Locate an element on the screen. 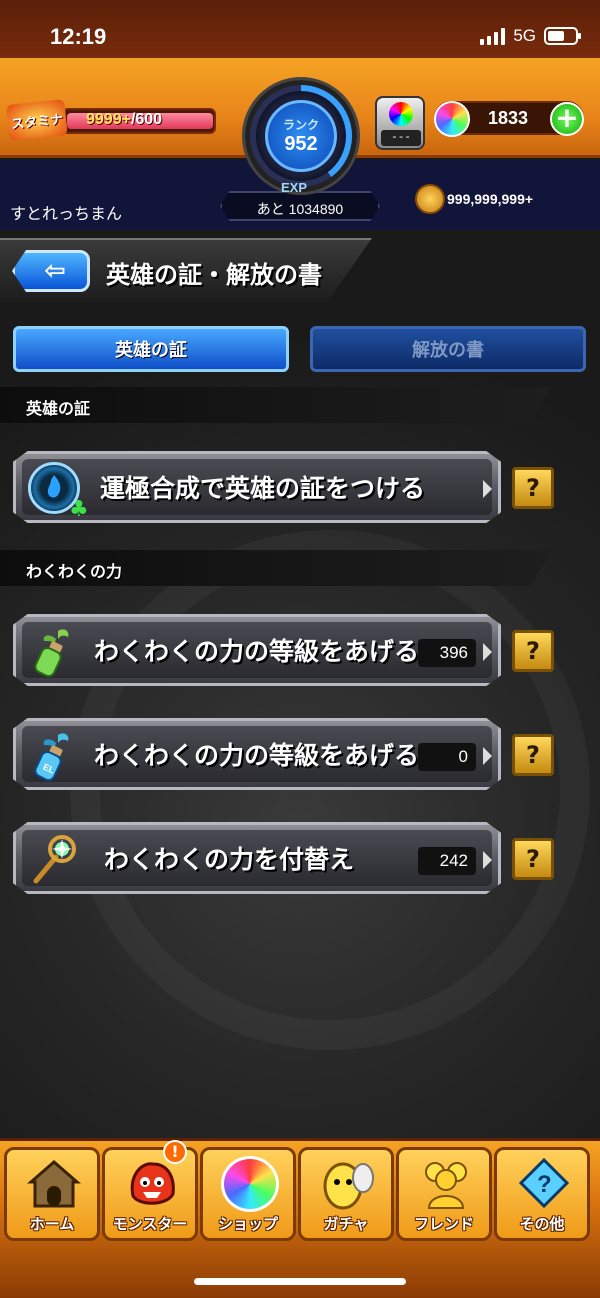 The height and width of the screenshot is (1298, 600). nav-home: ホーム is located at coordinates (52, 1194).